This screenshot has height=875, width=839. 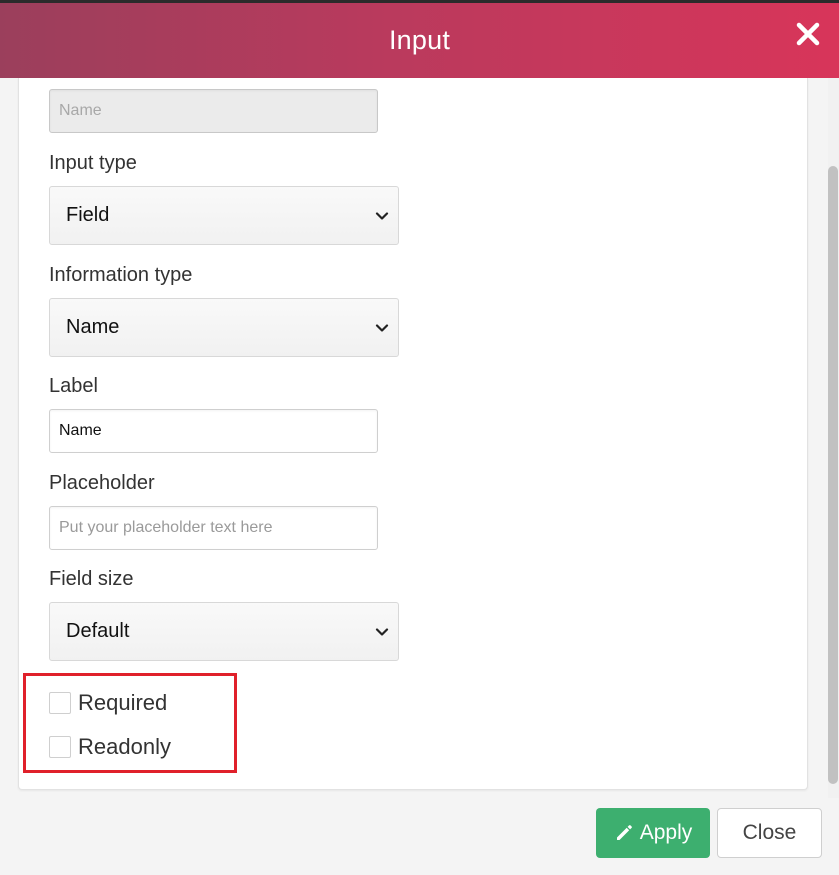 What do you see at coordinates (121, 275) in the screenshot?
I see `information-type-label: Information type` at bounding box center [121, 275].